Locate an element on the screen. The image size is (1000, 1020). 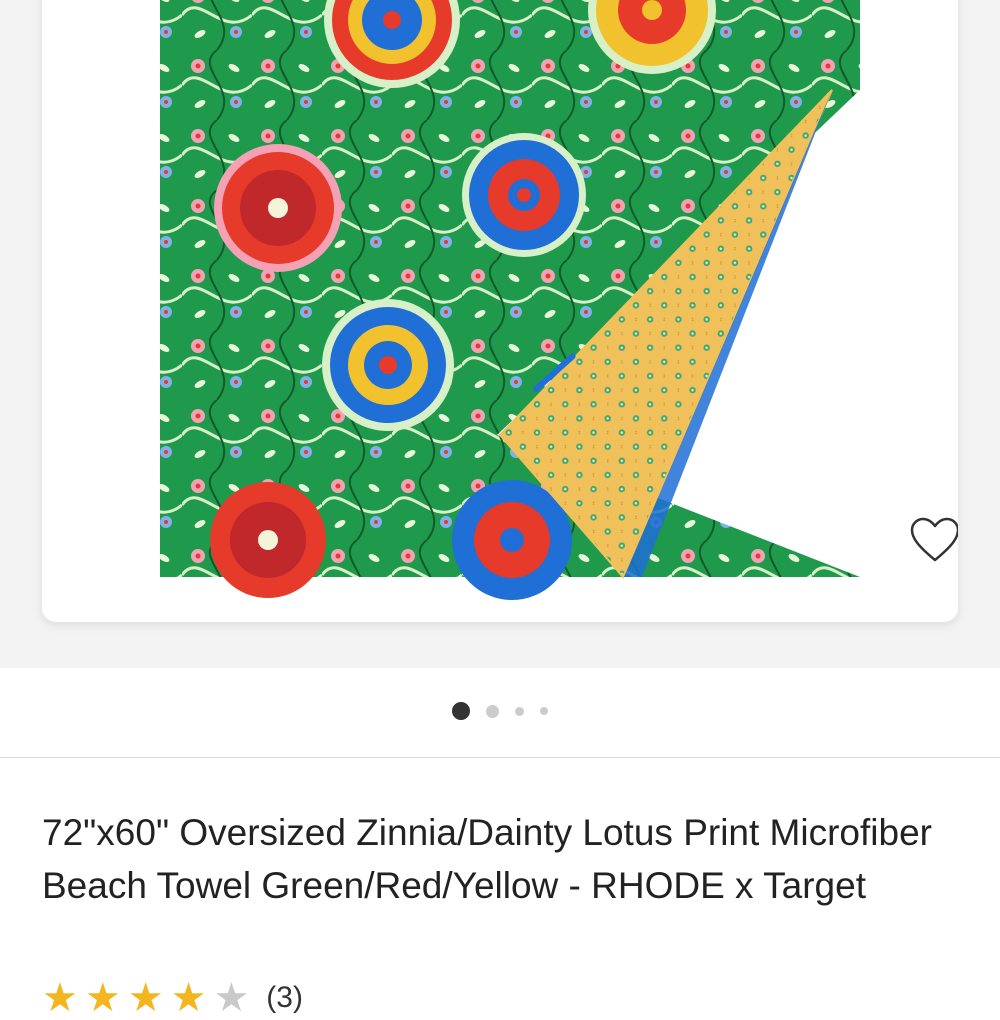
favorite-button is located at coordinates (931, 540).